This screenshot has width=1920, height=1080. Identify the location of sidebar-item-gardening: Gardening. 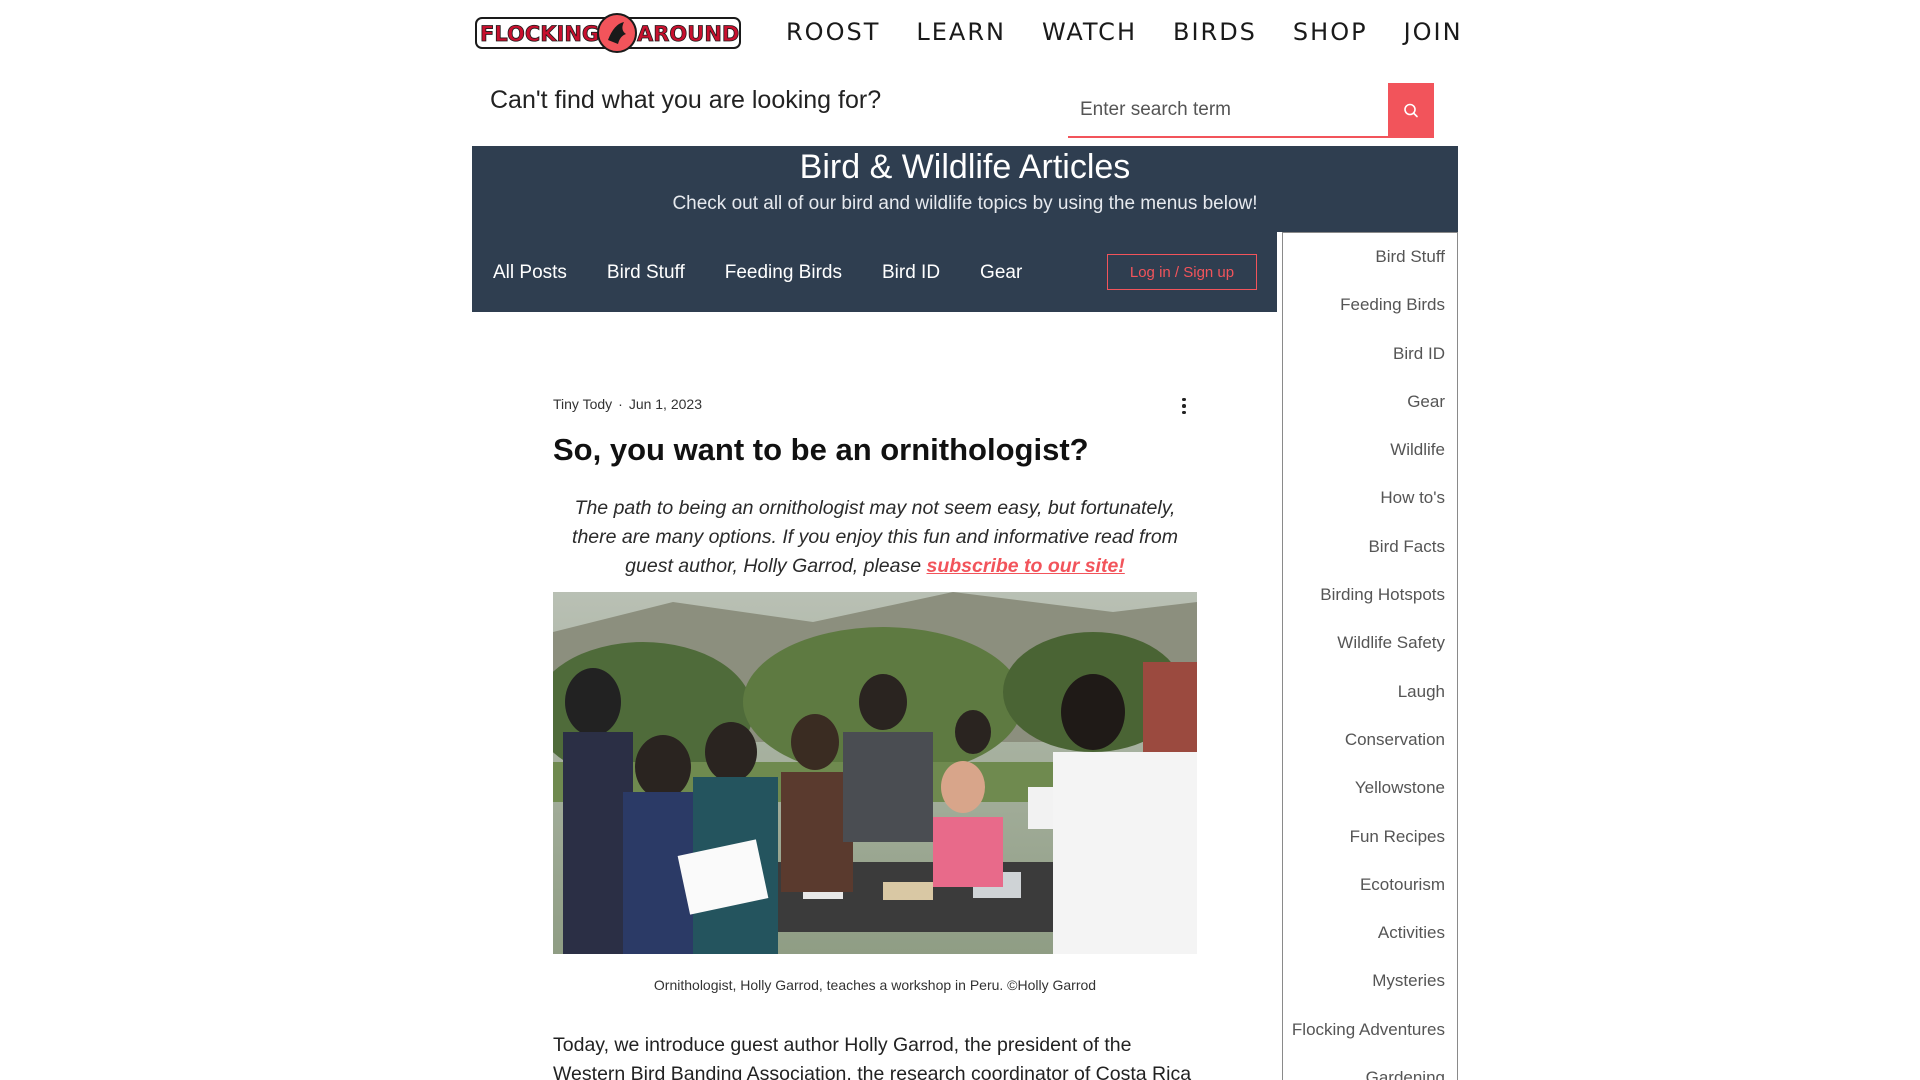
(1370, 1067).